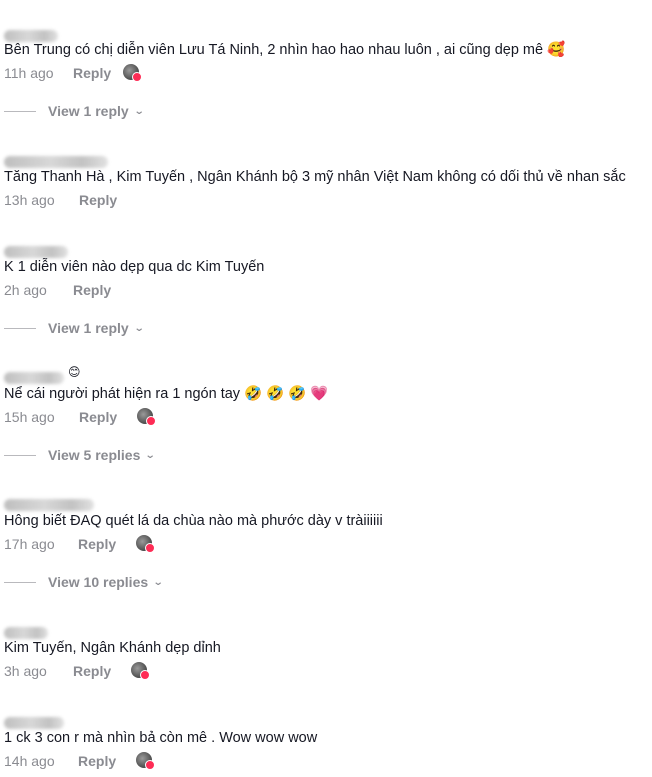 The width and height of the screenshot is (652, 777). Describe the element at coordinates (98, 582) in the screenshot. I see `view-replies-label: View 10 replies` at that location.